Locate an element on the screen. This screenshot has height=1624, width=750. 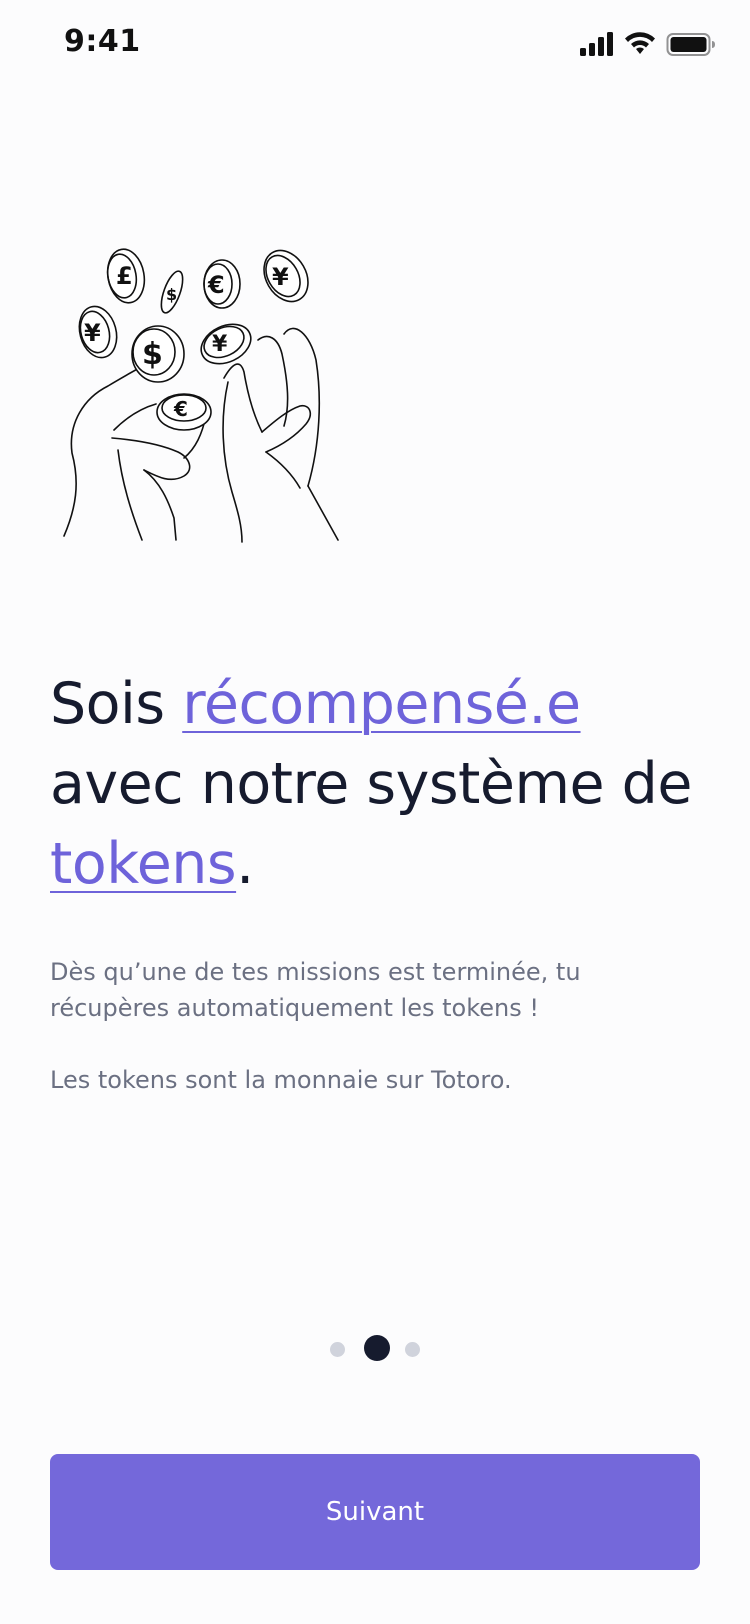
battery-icon is located at coordinates (690, 44).